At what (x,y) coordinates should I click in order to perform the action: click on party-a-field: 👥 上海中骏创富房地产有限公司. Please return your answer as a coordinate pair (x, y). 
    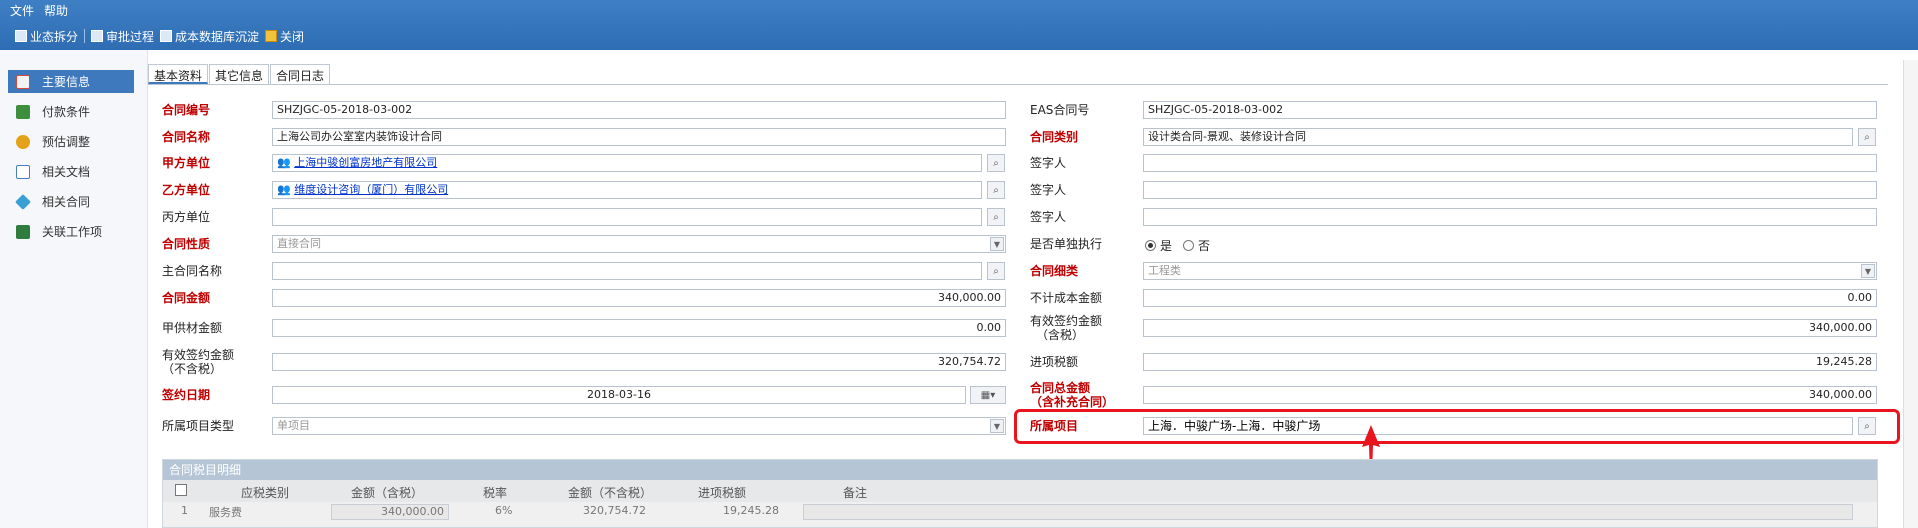
    Looking at the image, I should click on (627, 163).